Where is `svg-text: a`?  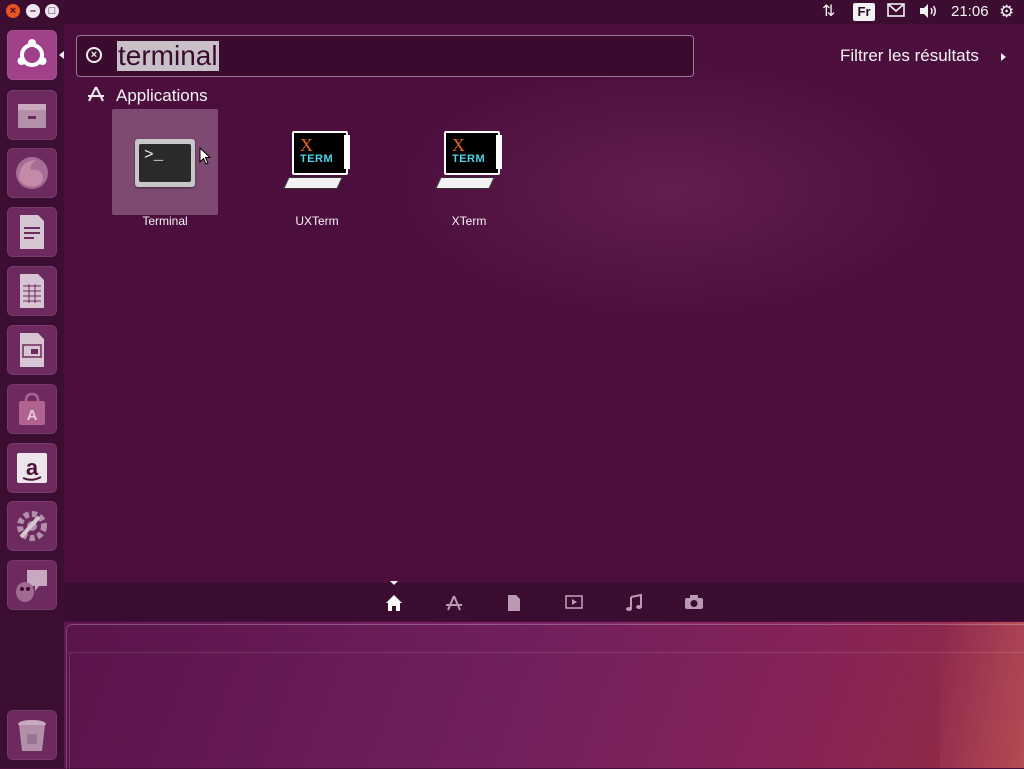
svg-text: a is located at coordinates (32, 467).